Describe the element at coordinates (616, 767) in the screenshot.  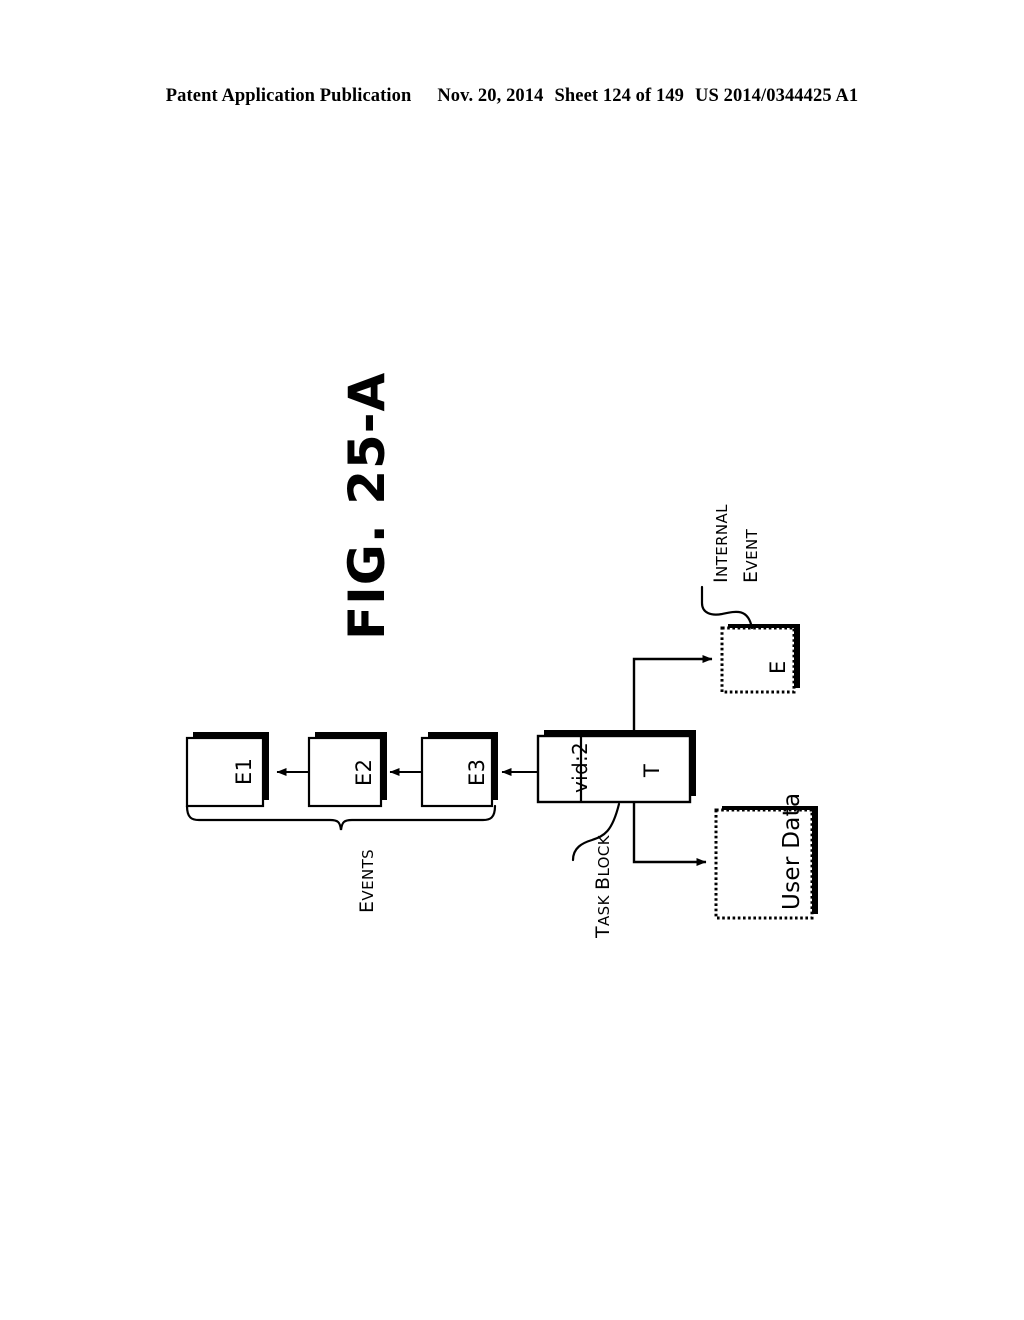
I see `task-block-group` at that location.